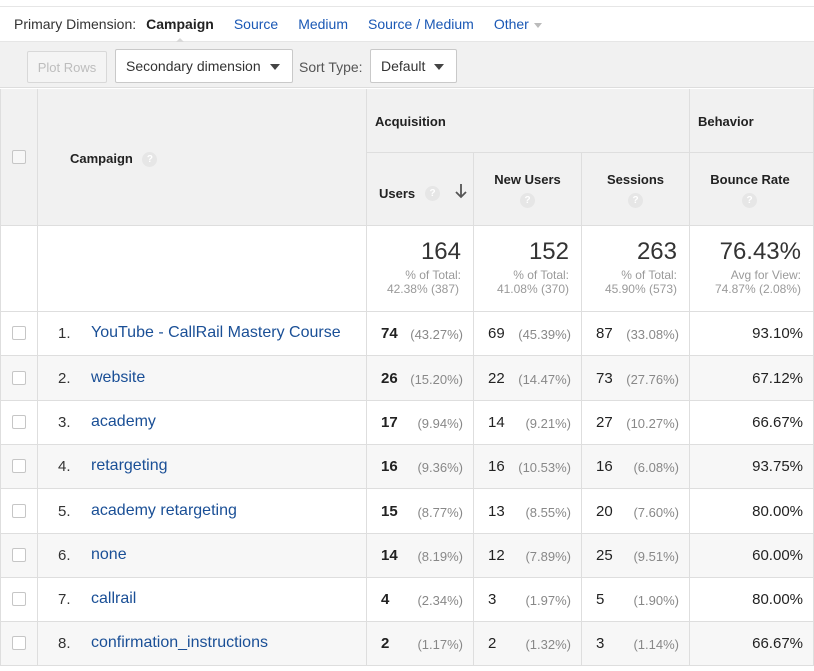 The width and height of the screenshot is (814, 671). Describe the element at coordinates (527, 179) in the screenshot. I see `header-new-users-label: New Users` at that location.